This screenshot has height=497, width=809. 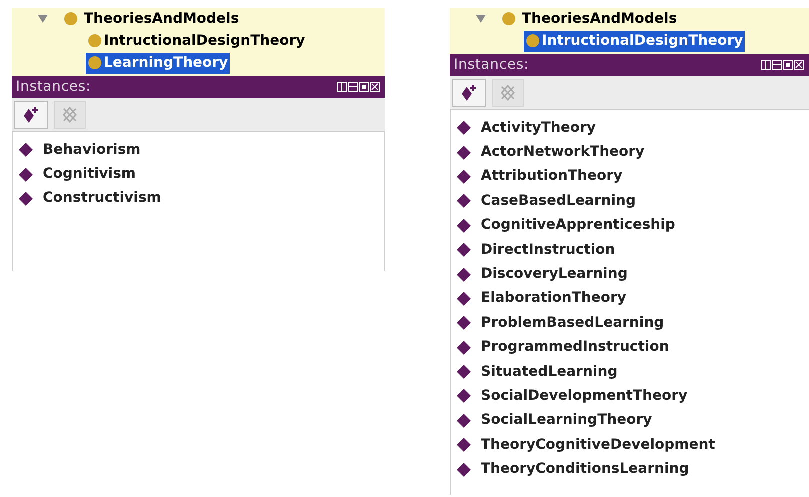 What do you see at coordinates (158, 63) in the screenshot?
I see `tree-item: LearningTheory` at bounding box center [158, 63].